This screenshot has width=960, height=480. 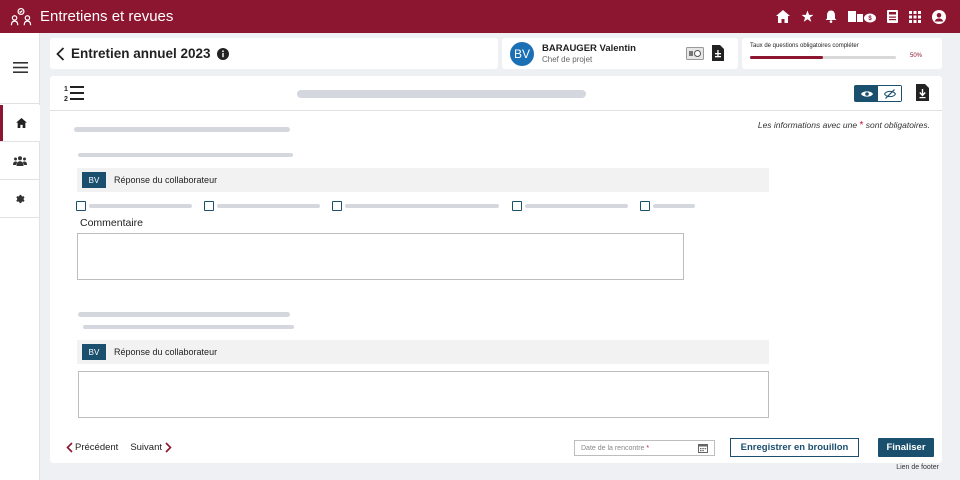 I want to click on sidebar-item-settings, so click(x=20, y=199).